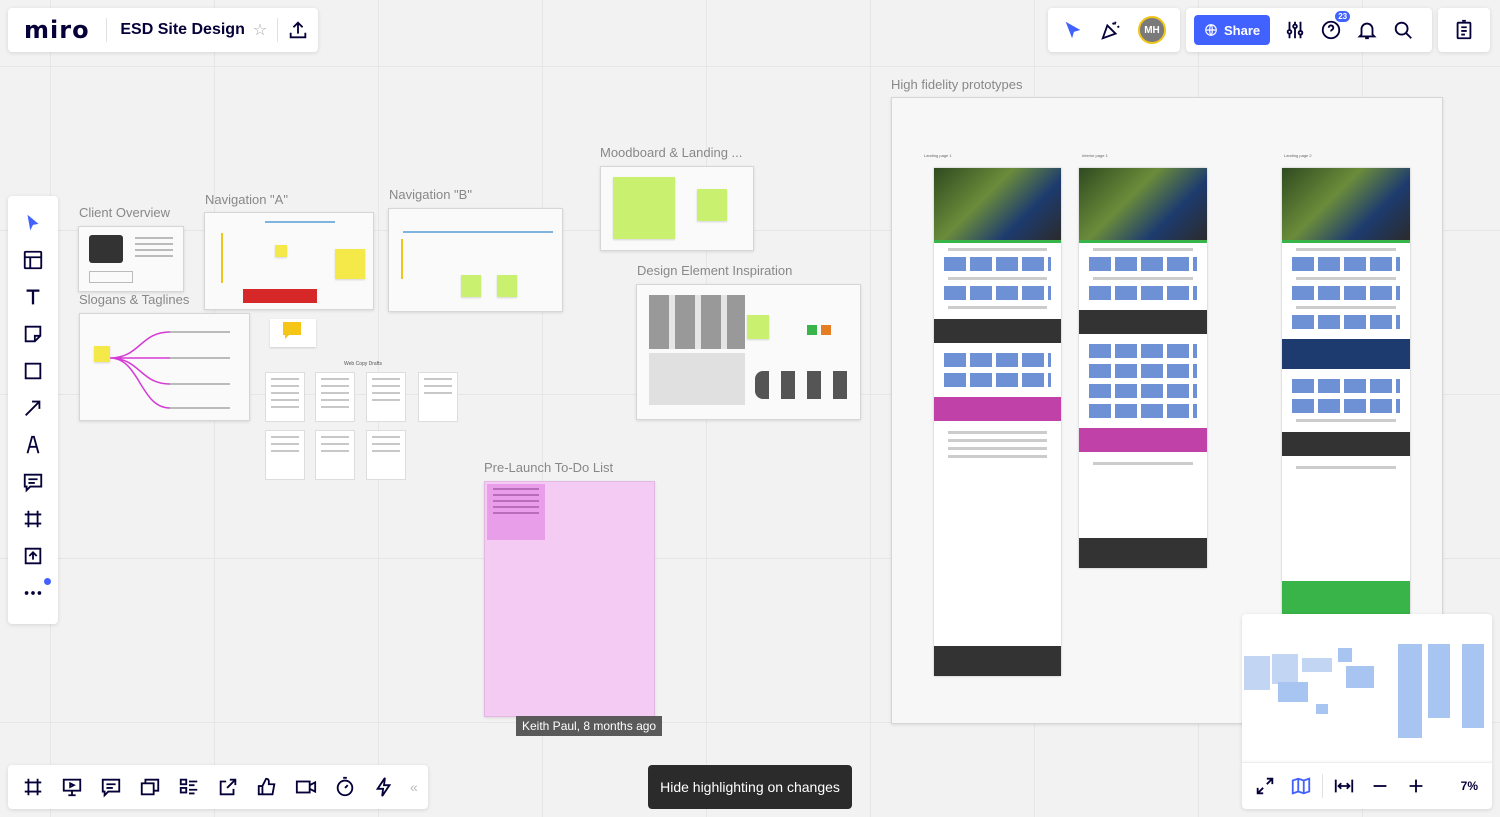 This screenshot has height=817, width=1500. What do you see at coordinates (383, 787) in the screenshot?
I see `apps-button` at bounding box center [383, 787].